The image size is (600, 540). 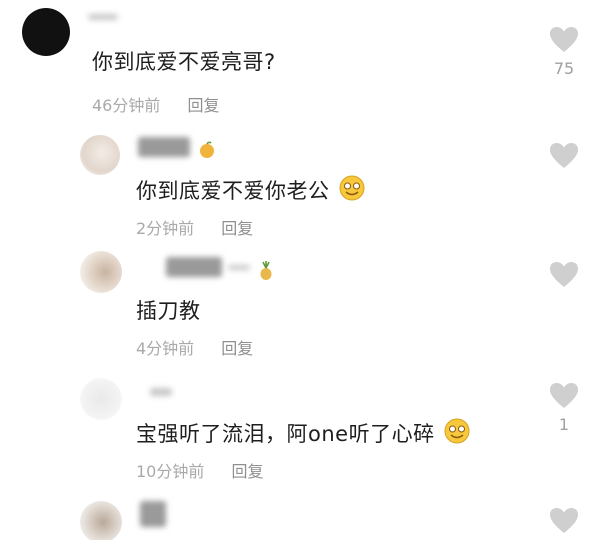 What do you see at coordinates (239, 267) in the screenshot?
I see `username-suffix-blurred` at bounding box center [239, 267].